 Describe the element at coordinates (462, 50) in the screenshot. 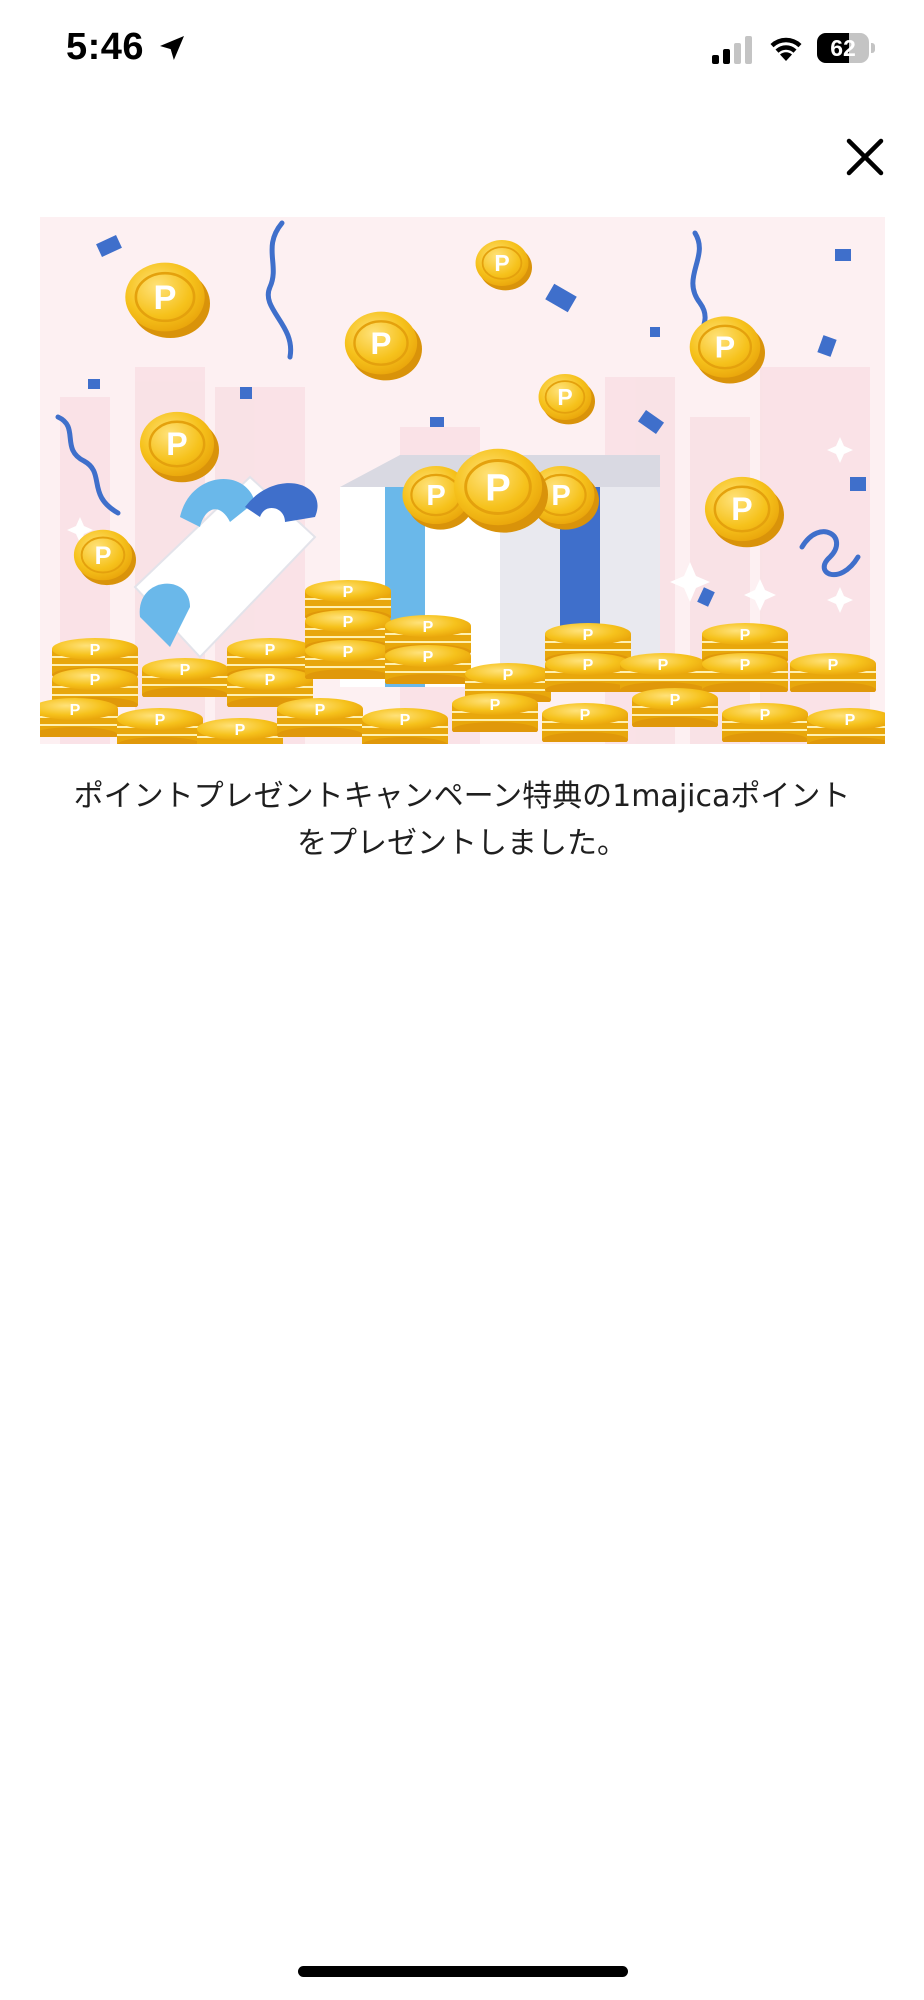

I see `status-bar: 5:46 62` at that location.